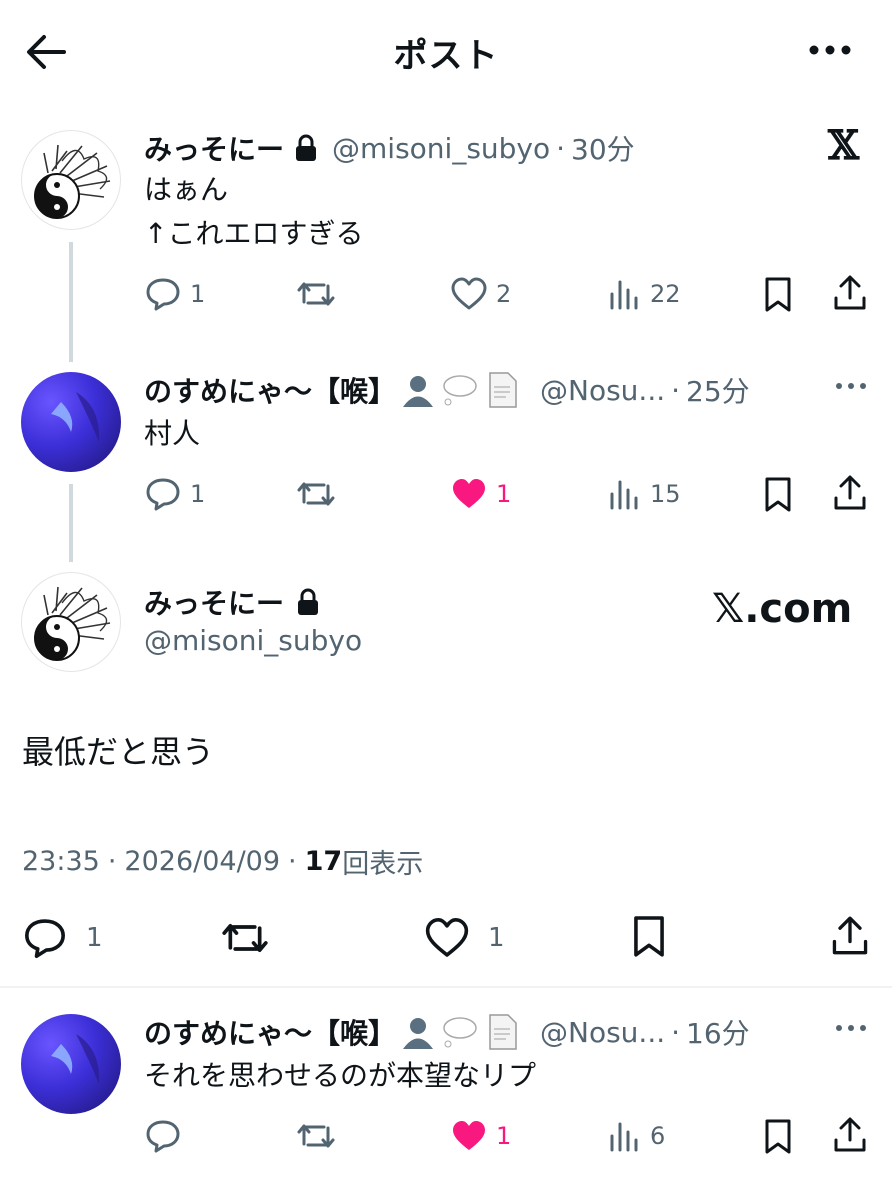 This screenshot has height=1200, width=892. What do you see at coordinates (644, 494) in the screenshot?
I see `views-button: 15` at bounding box center [644, 494].